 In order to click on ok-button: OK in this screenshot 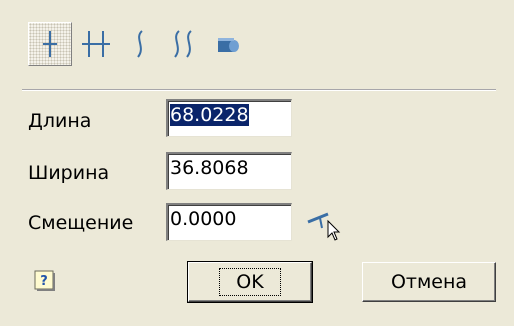, I will do `click(250, 282)`.